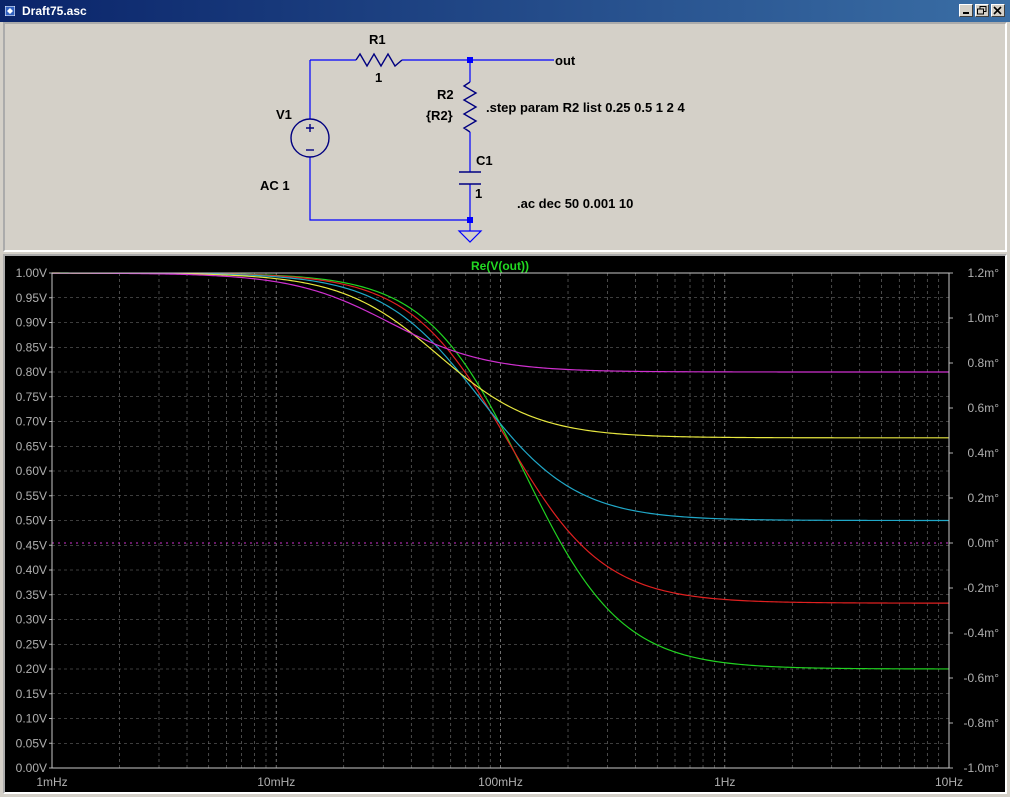 This screenshot has width=1010, height=797. What do you see at coordinates (51, 782) in the screenshot?
I see `x-axis-tick-label: 1mHz` at bounding box center [51, 782].